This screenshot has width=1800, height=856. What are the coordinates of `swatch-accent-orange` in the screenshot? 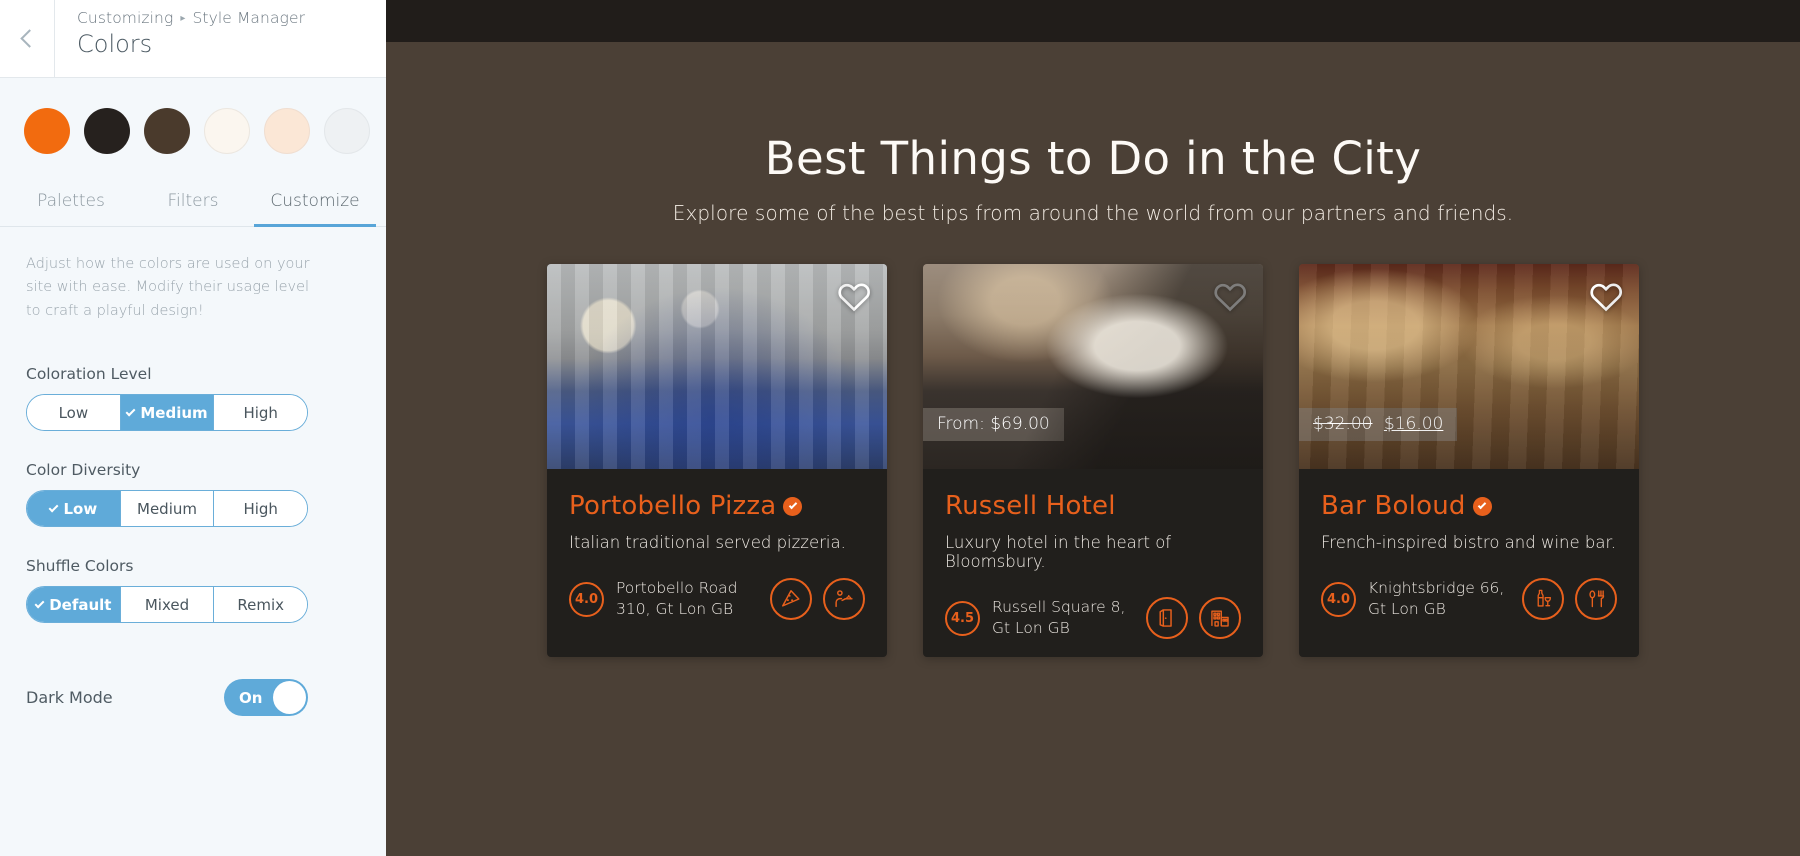 It's located at (47, 131).